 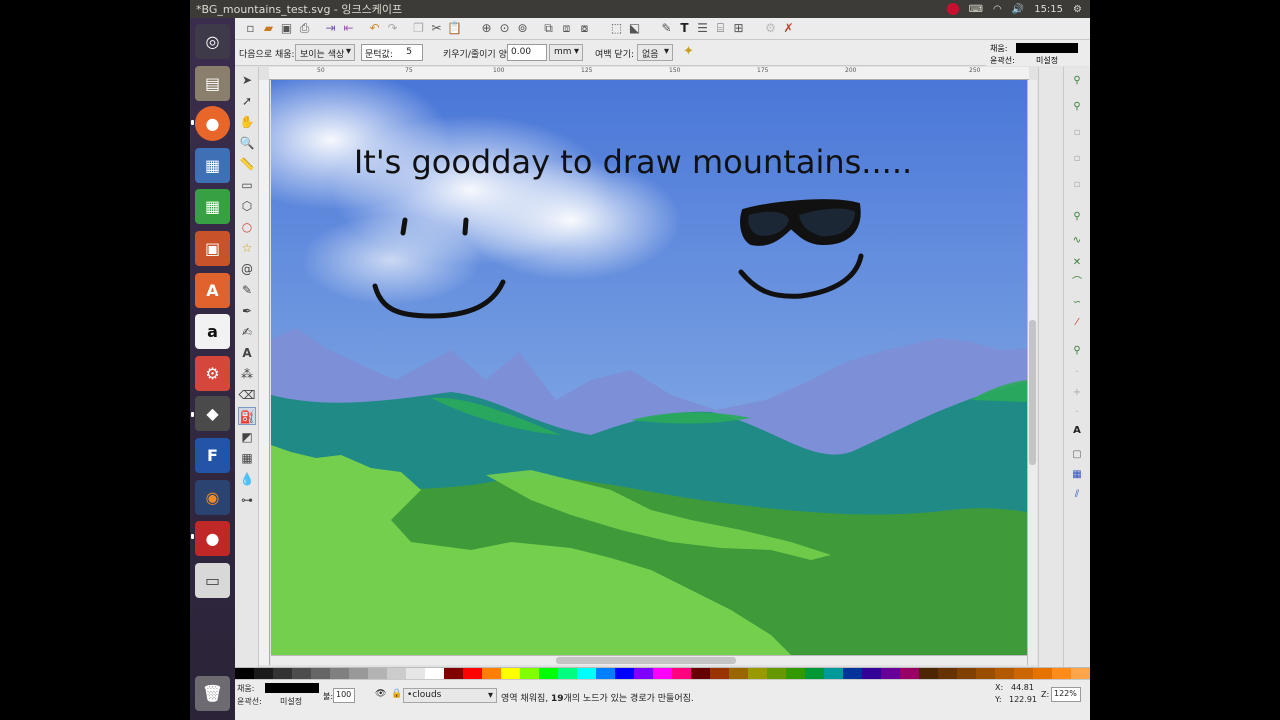 What do you see at coordinates (634, 28) in the screenshot?
I see `ungroup-icon: ⬕` at bounding box center [634, 28].